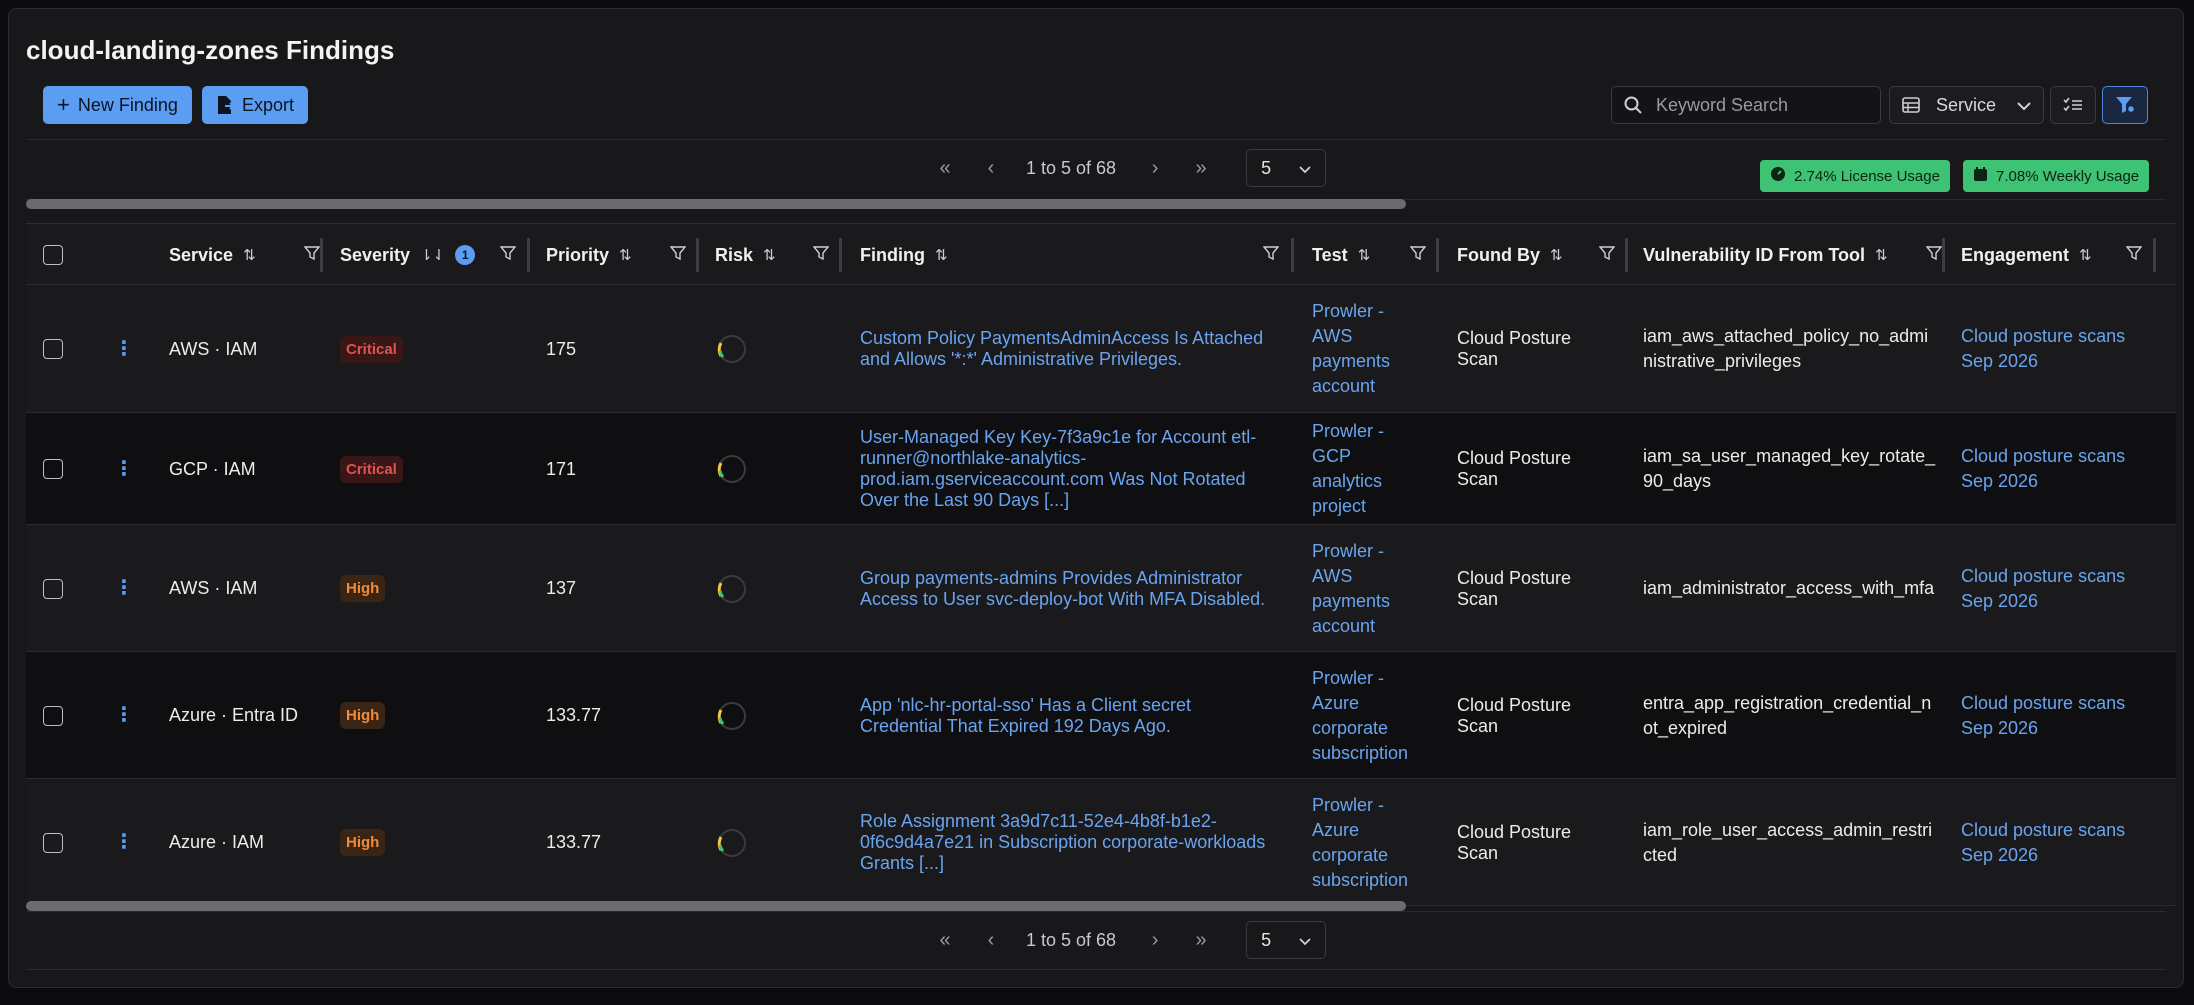 This screenshot has width=2194, height=1005. Describe the element at coordinates (1789, 468) in the screenshot. I see `vulnerability-id-cell: iam_sa_user_managed_key_rotate_90_days` at that location.